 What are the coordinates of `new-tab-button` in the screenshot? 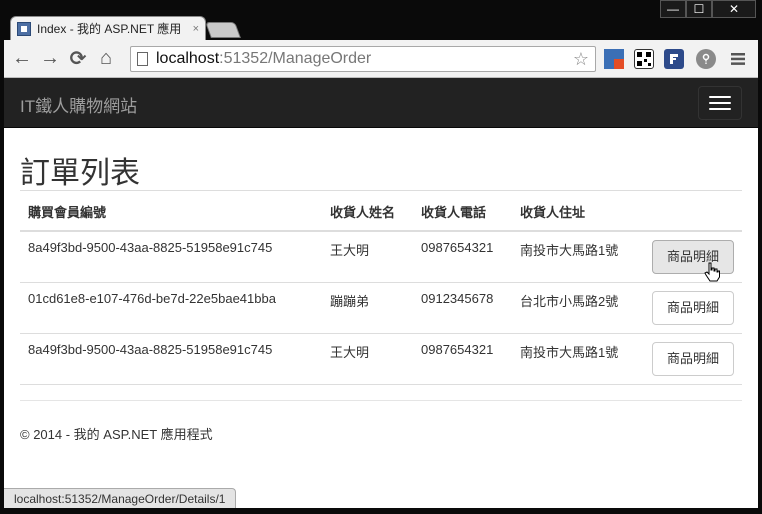 It's located at (223, 30).